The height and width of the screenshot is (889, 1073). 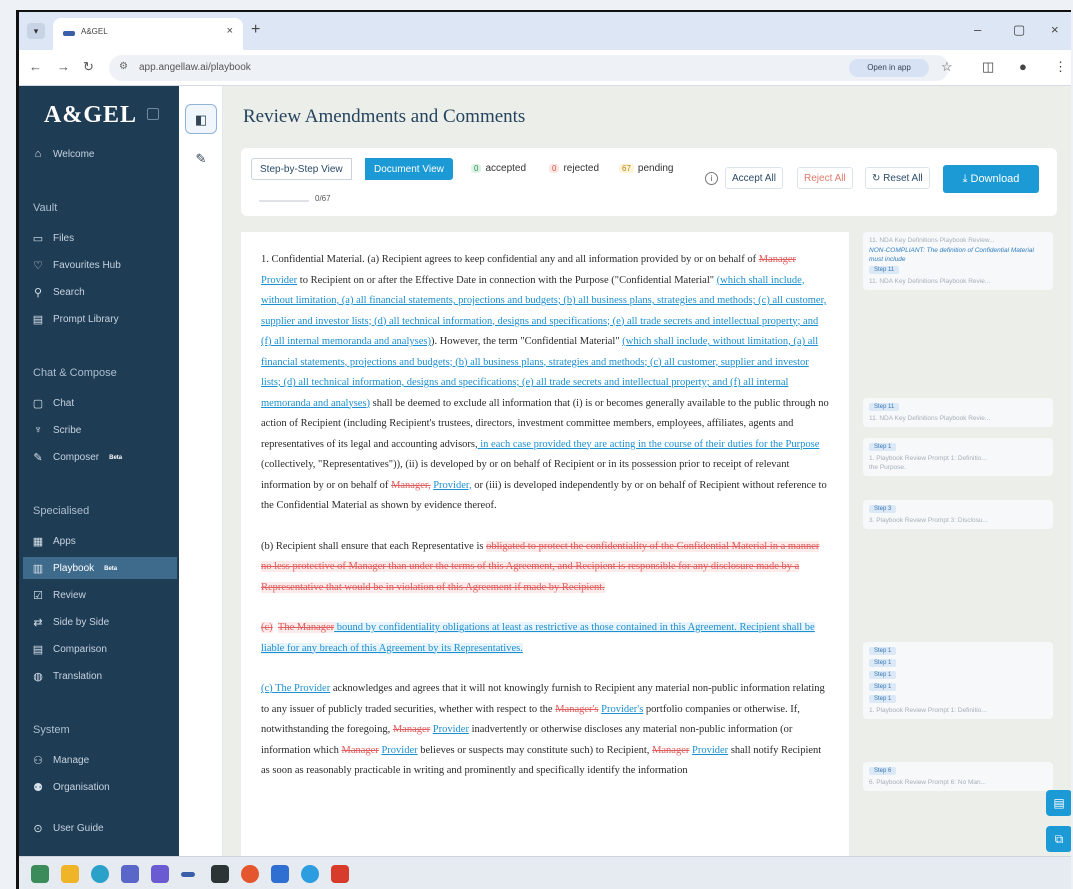 What do you see at coordinates (411, 485) in the screenshot?
I see `deleted-text: Manager,` at bounding box center [411, 485].